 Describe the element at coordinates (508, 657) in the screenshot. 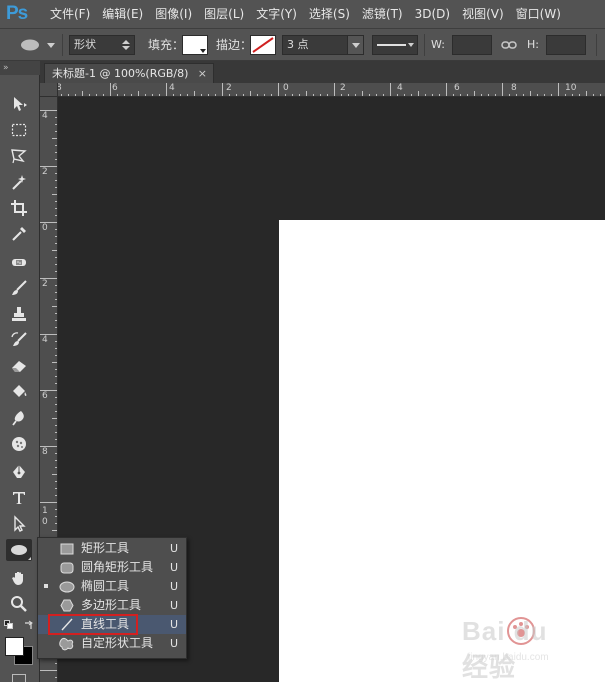

I see `watermark-url: jingyan.baidu.com` at that location.